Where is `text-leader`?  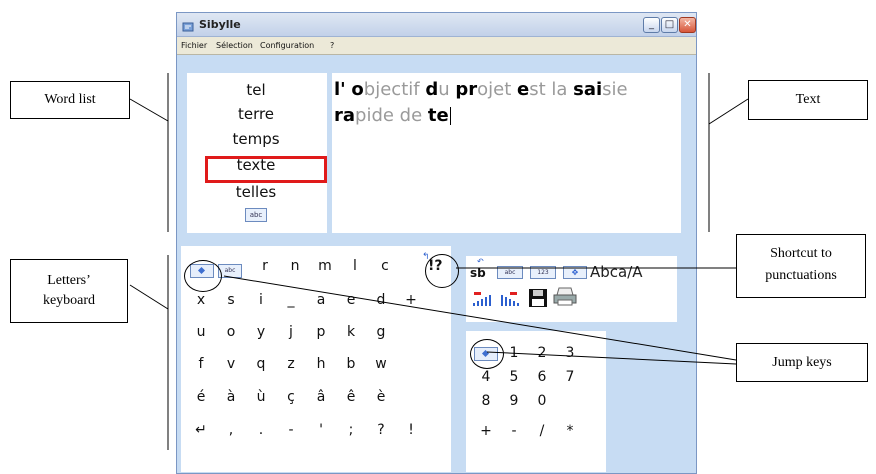 text-leader is located at coordinates (728, 111).